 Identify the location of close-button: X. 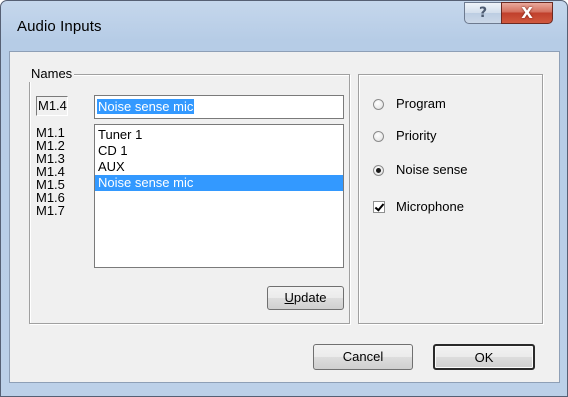
(527, 13).